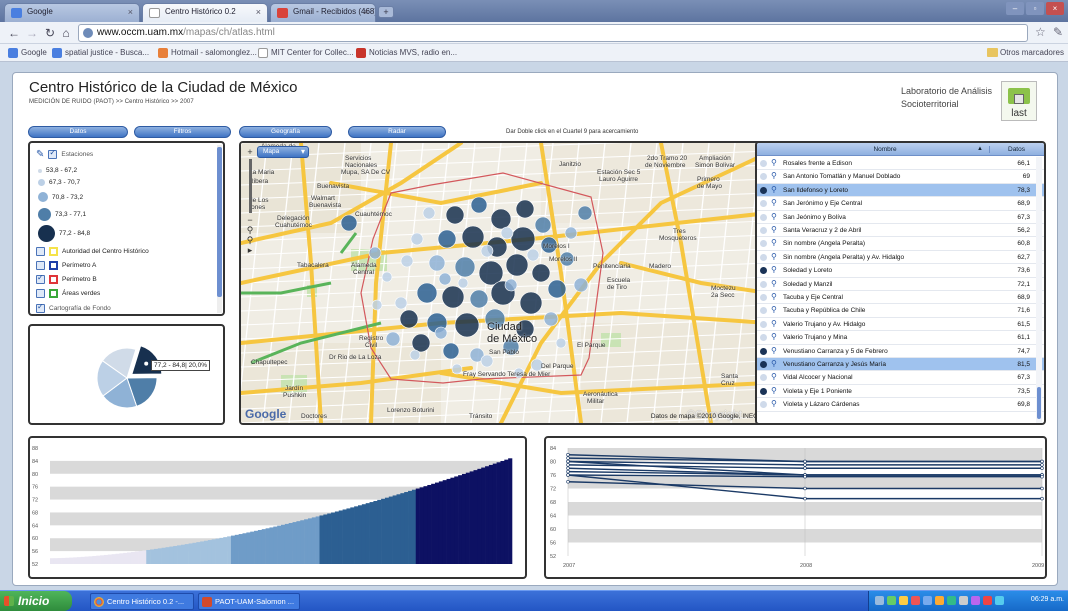  Describe the element at coordinates (900, 392) in the screenshot. I see `table-row: ⚲ Violeta y Eje 1 Poniente 73,5` at that location.